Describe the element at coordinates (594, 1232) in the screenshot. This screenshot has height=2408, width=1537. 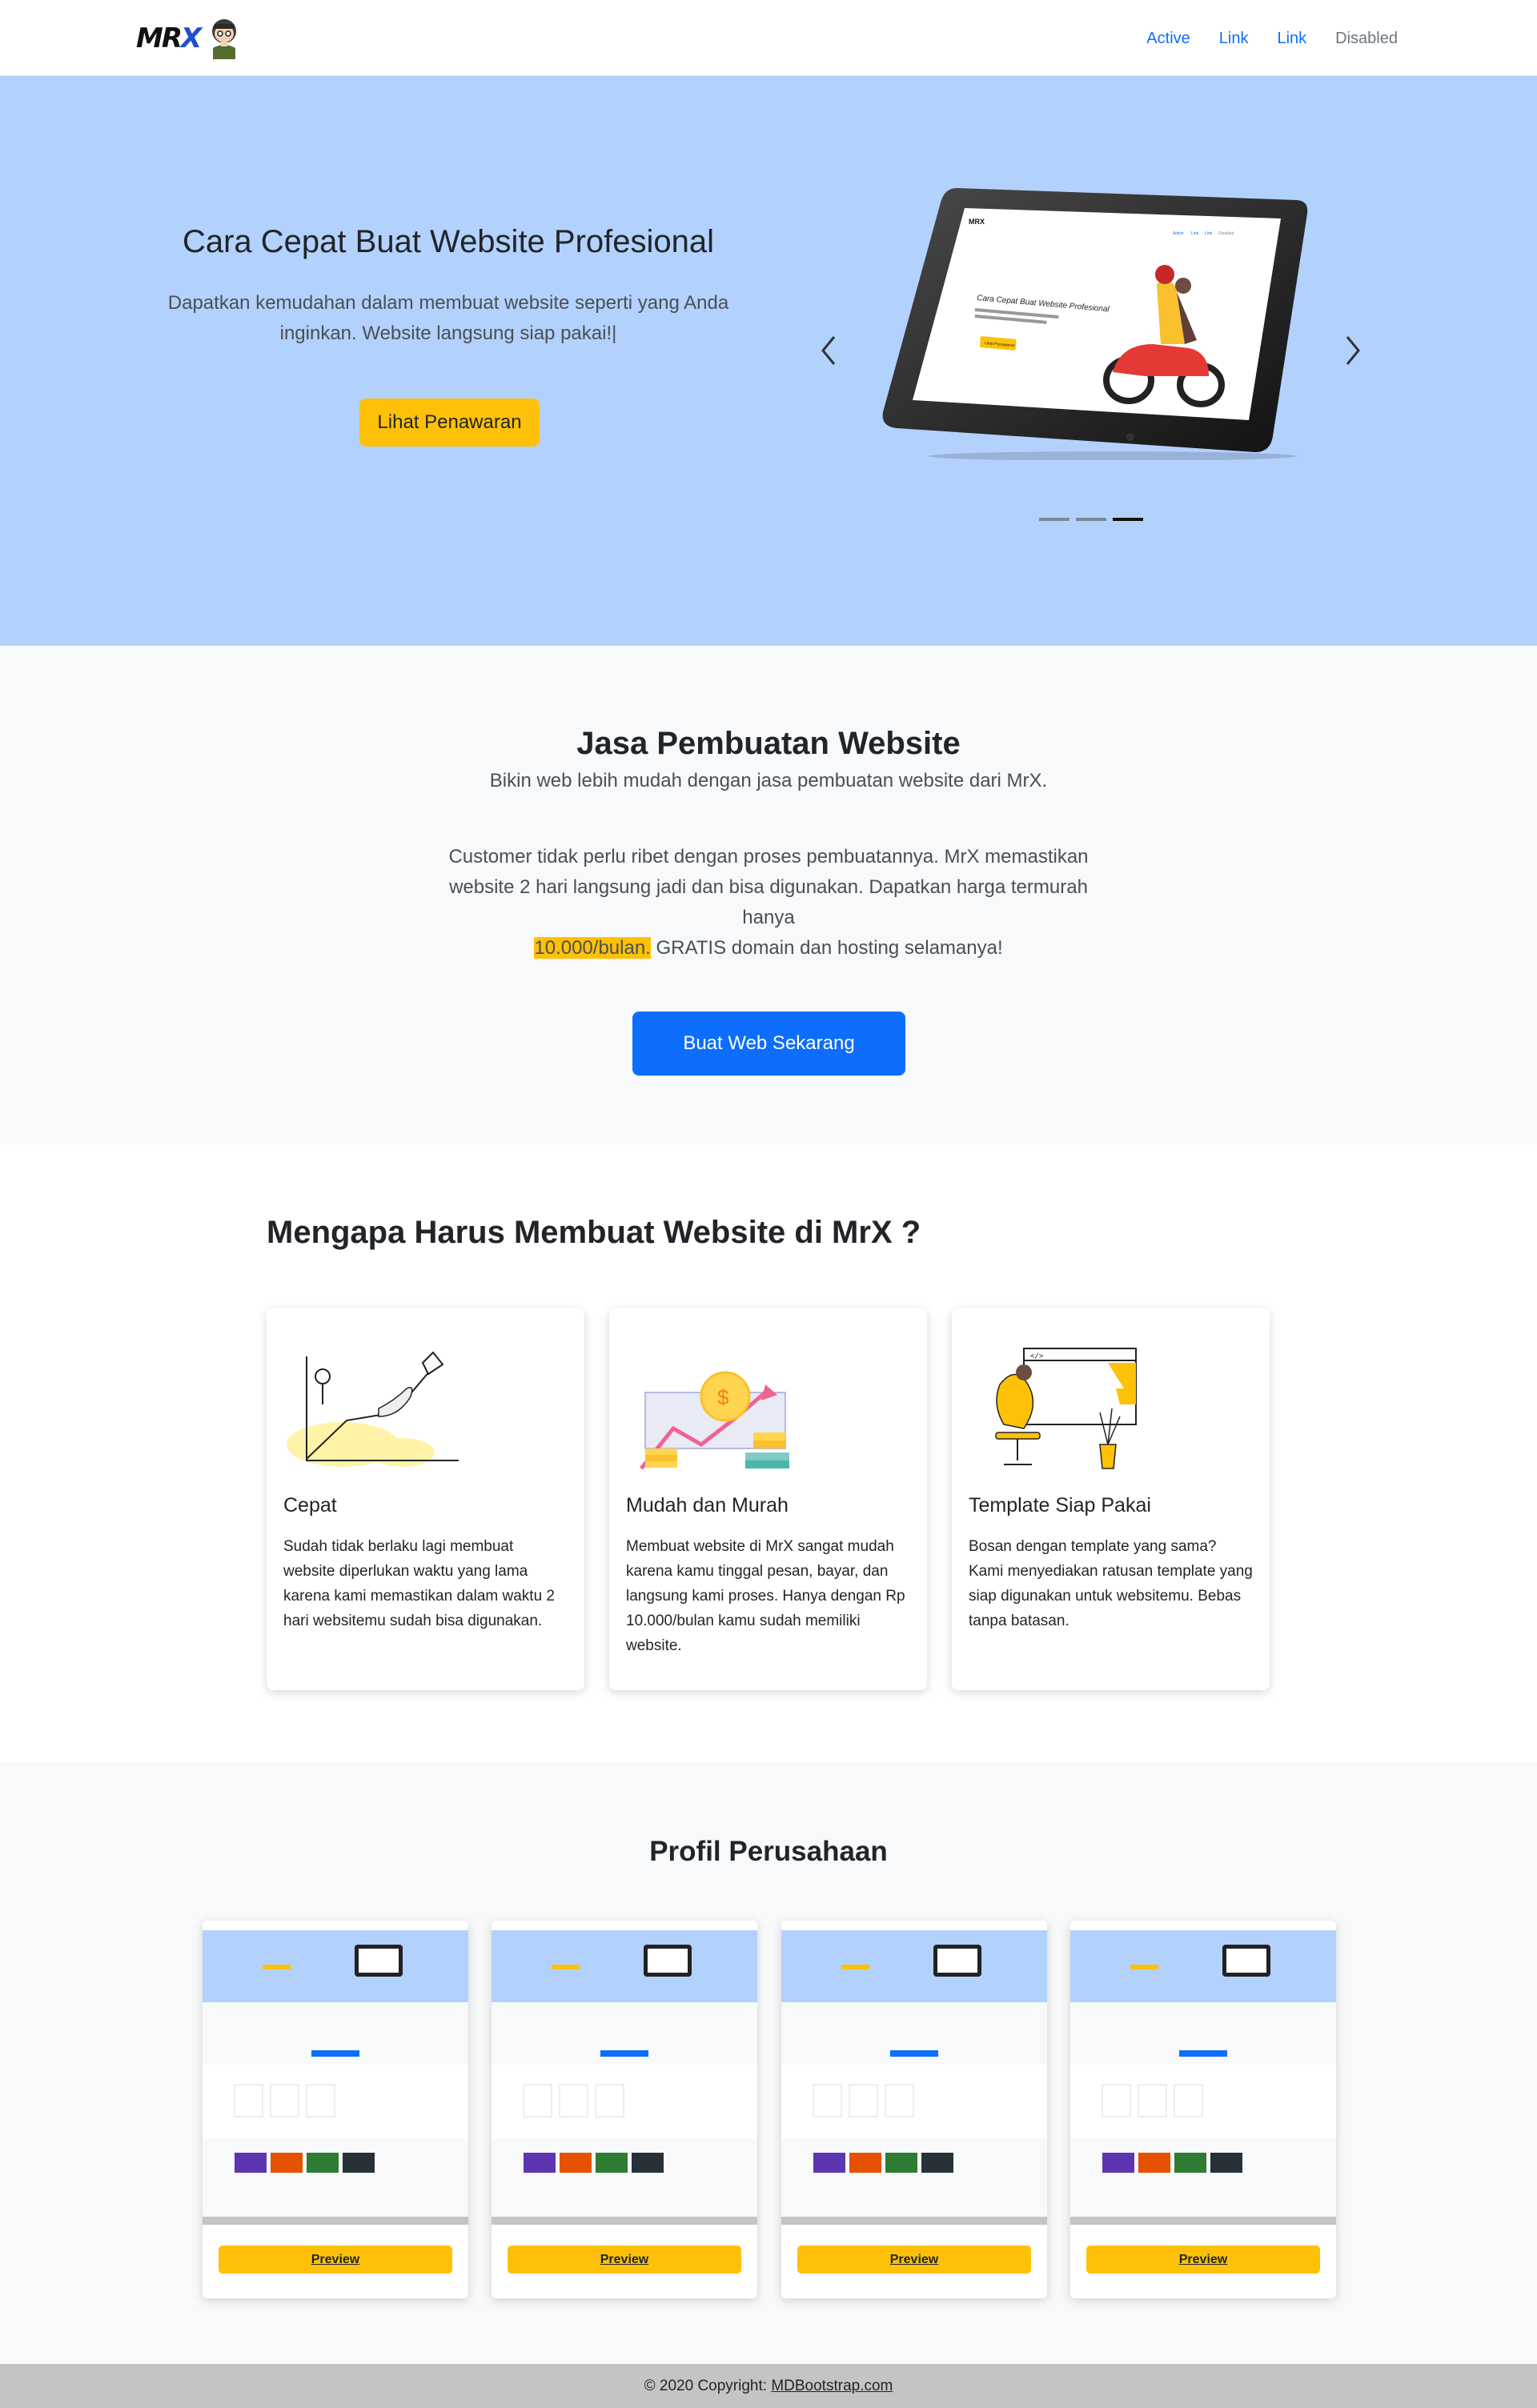
I see `why-title: Mengapa Harus Membuat Website di MrX ?` at that location.